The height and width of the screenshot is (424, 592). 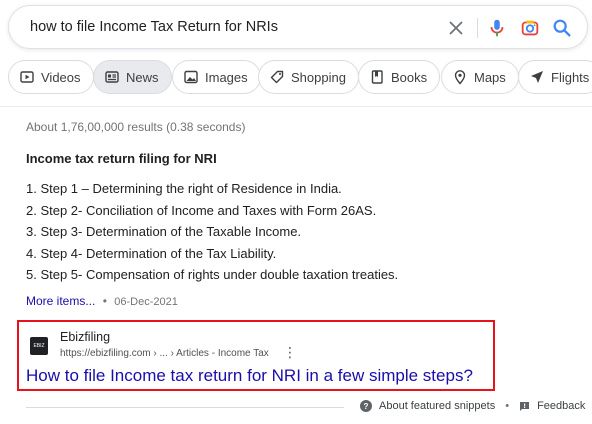 What do you see at coordinates (570, 77) in the screenshot?
I see `chip-label: Flights` at bounding box center [570, 77].